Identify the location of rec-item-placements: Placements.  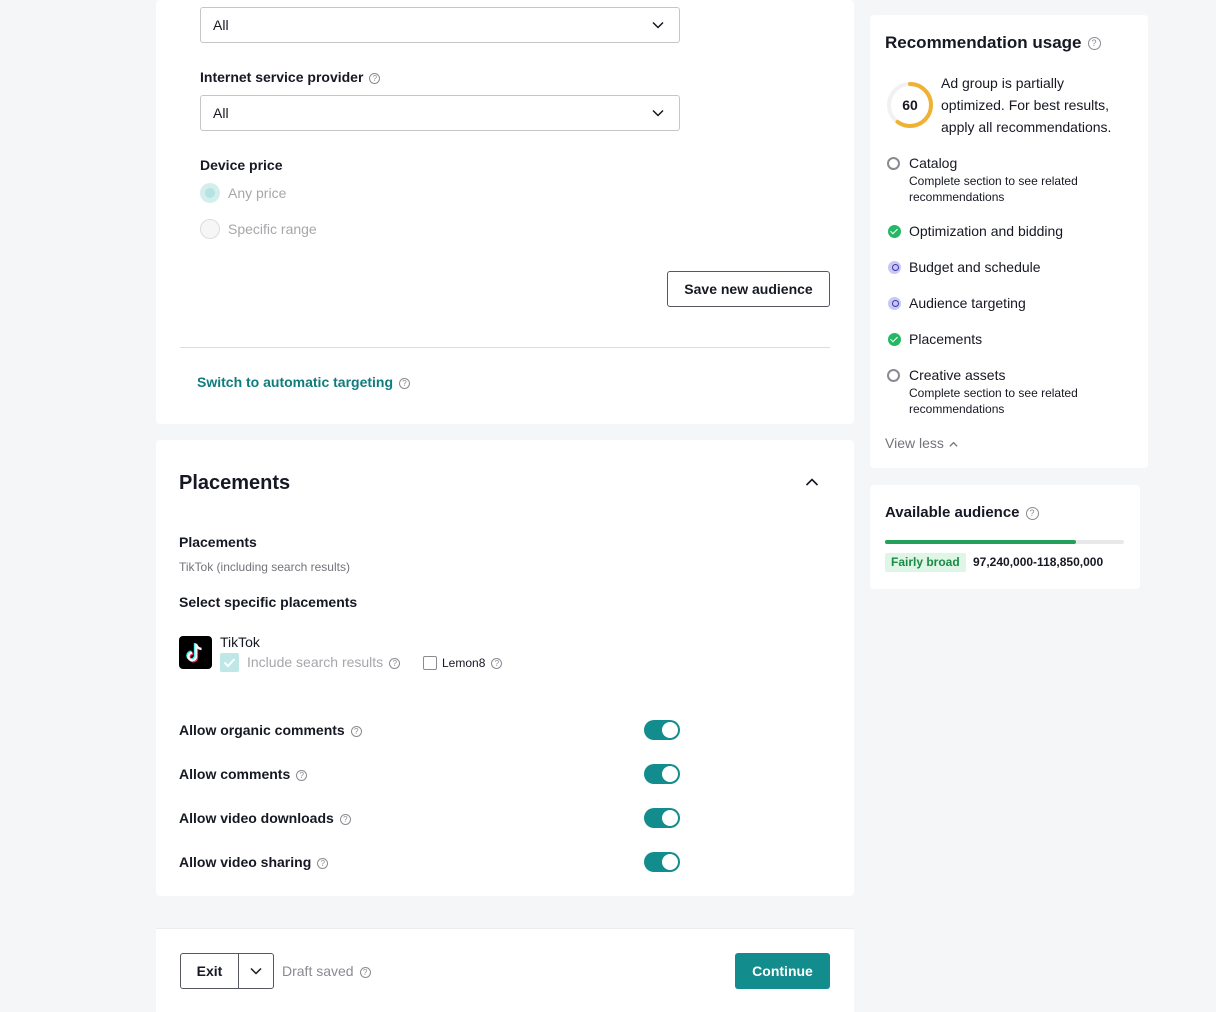
(945, 339).